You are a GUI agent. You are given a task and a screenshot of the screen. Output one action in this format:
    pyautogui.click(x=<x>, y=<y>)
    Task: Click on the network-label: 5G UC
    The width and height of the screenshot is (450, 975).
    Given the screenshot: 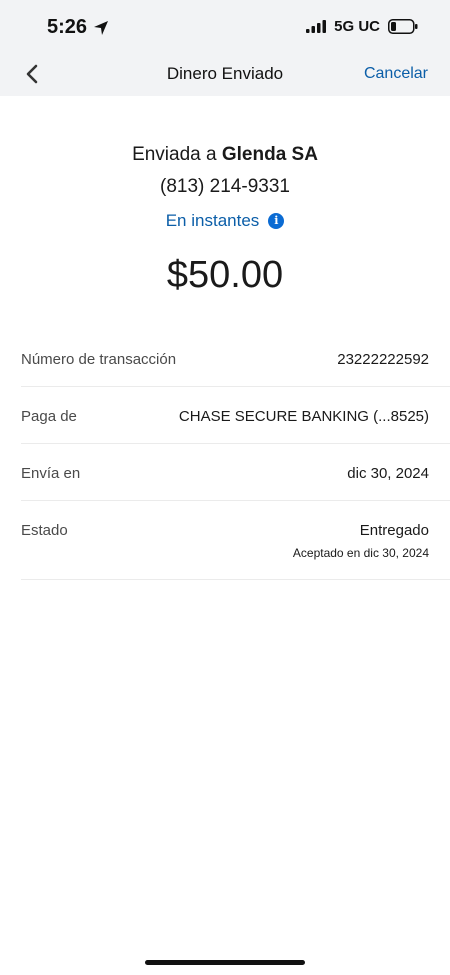 What is the action you would take?
    pyautogui.click(x=357, y=26)
    